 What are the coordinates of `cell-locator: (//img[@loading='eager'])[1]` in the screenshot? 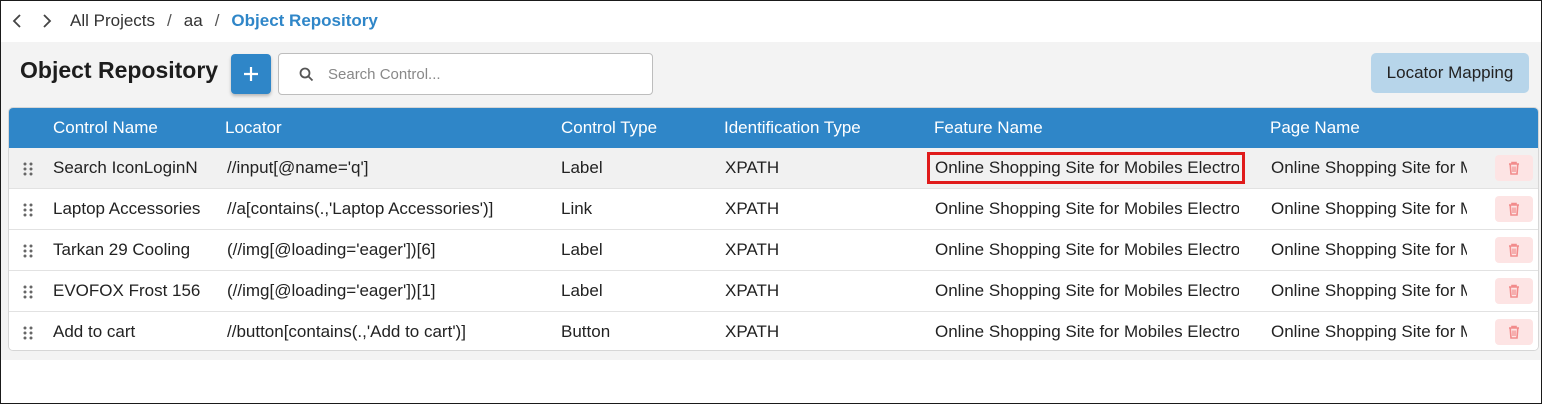 It's located at (331, 290).